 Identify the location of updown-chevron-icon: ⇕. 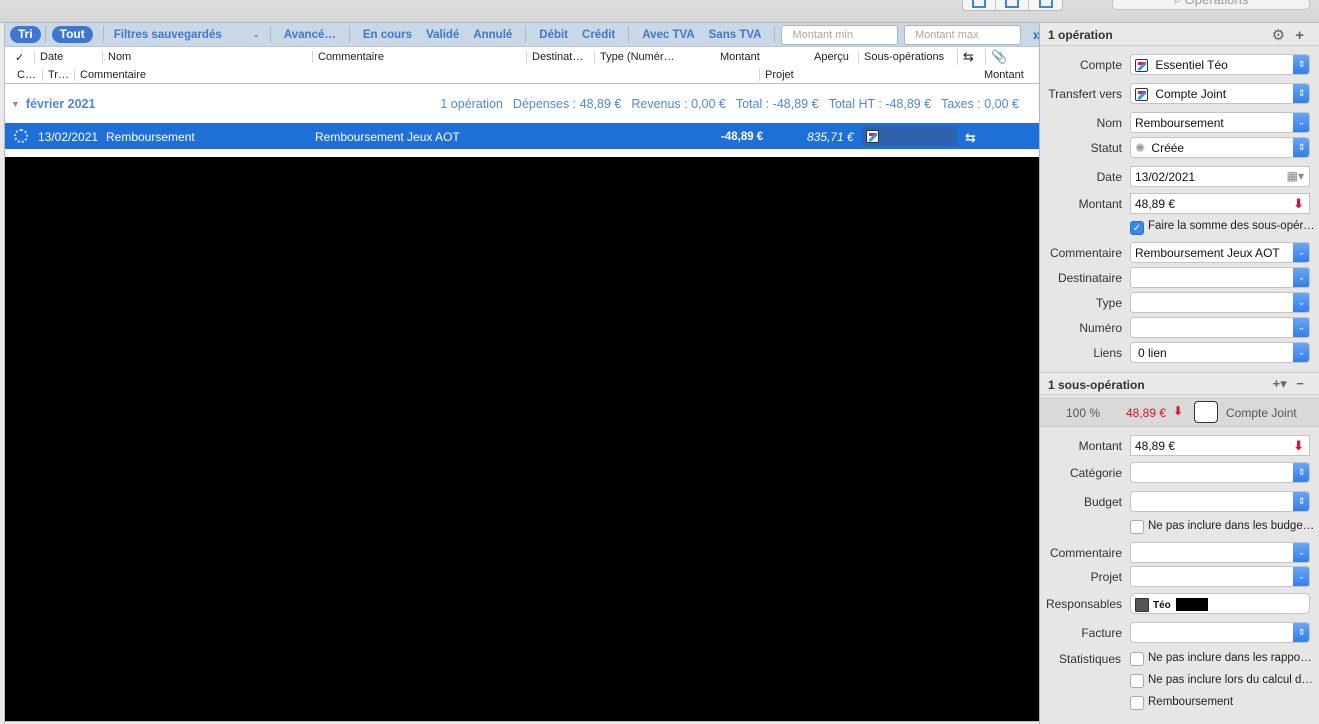
(1301, 147).